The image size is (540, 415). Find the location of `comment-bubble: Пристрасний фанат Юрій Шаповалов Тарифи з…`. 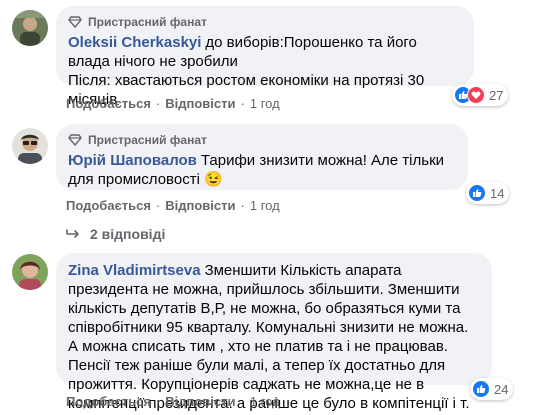

comment-bubble: Пристрасний фанат Юрій Шаповалов Тарифи з… is located at coordinates (262, 157).